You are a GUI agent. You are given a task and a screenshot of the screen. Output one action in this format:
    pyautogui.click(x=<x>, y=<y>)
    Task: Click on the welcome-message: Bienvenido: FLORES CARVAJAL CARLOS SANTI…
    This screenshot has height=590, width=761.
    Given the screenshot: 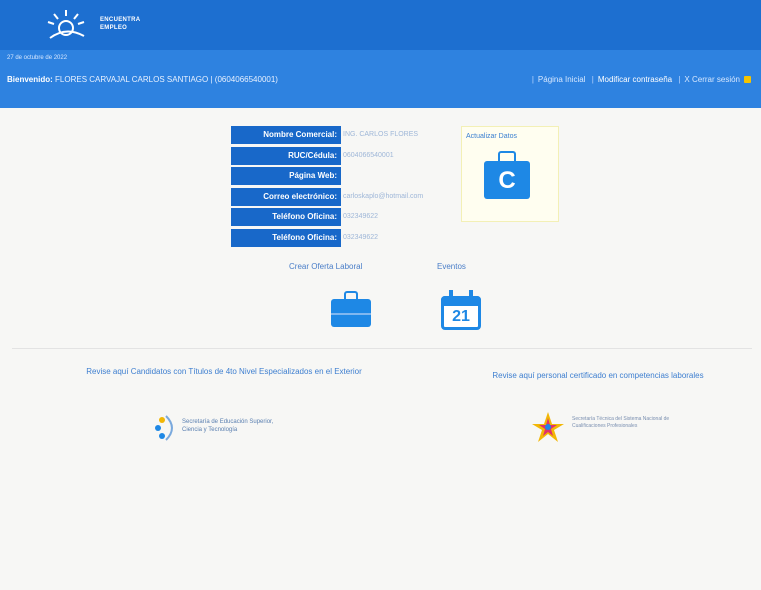 What is the action you would take?
    pyautogui.click(x=142, y=79)
    